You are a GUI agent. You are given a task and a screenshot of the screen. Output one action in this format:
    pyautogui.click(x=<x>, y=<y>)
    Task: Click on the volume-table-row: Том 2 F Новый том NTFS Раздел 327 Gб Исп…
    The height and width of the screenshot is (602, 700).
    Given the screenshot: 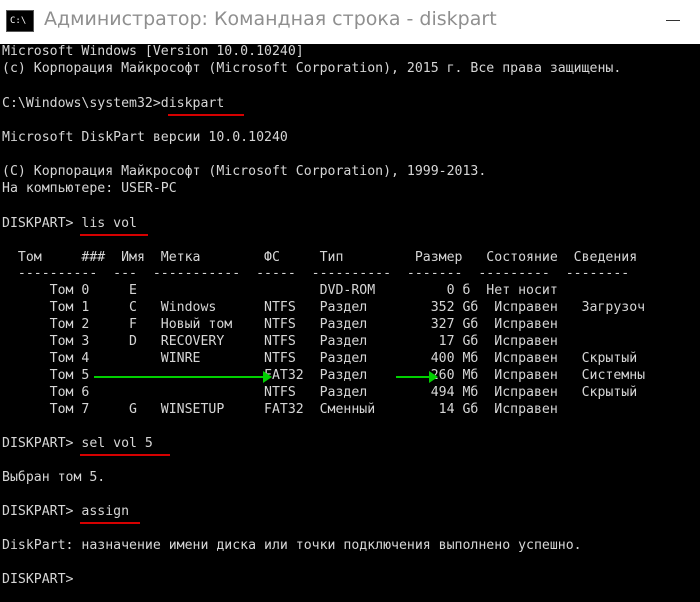 What is the action you would take?
    pyautogui.click(x=280, y=324)
    